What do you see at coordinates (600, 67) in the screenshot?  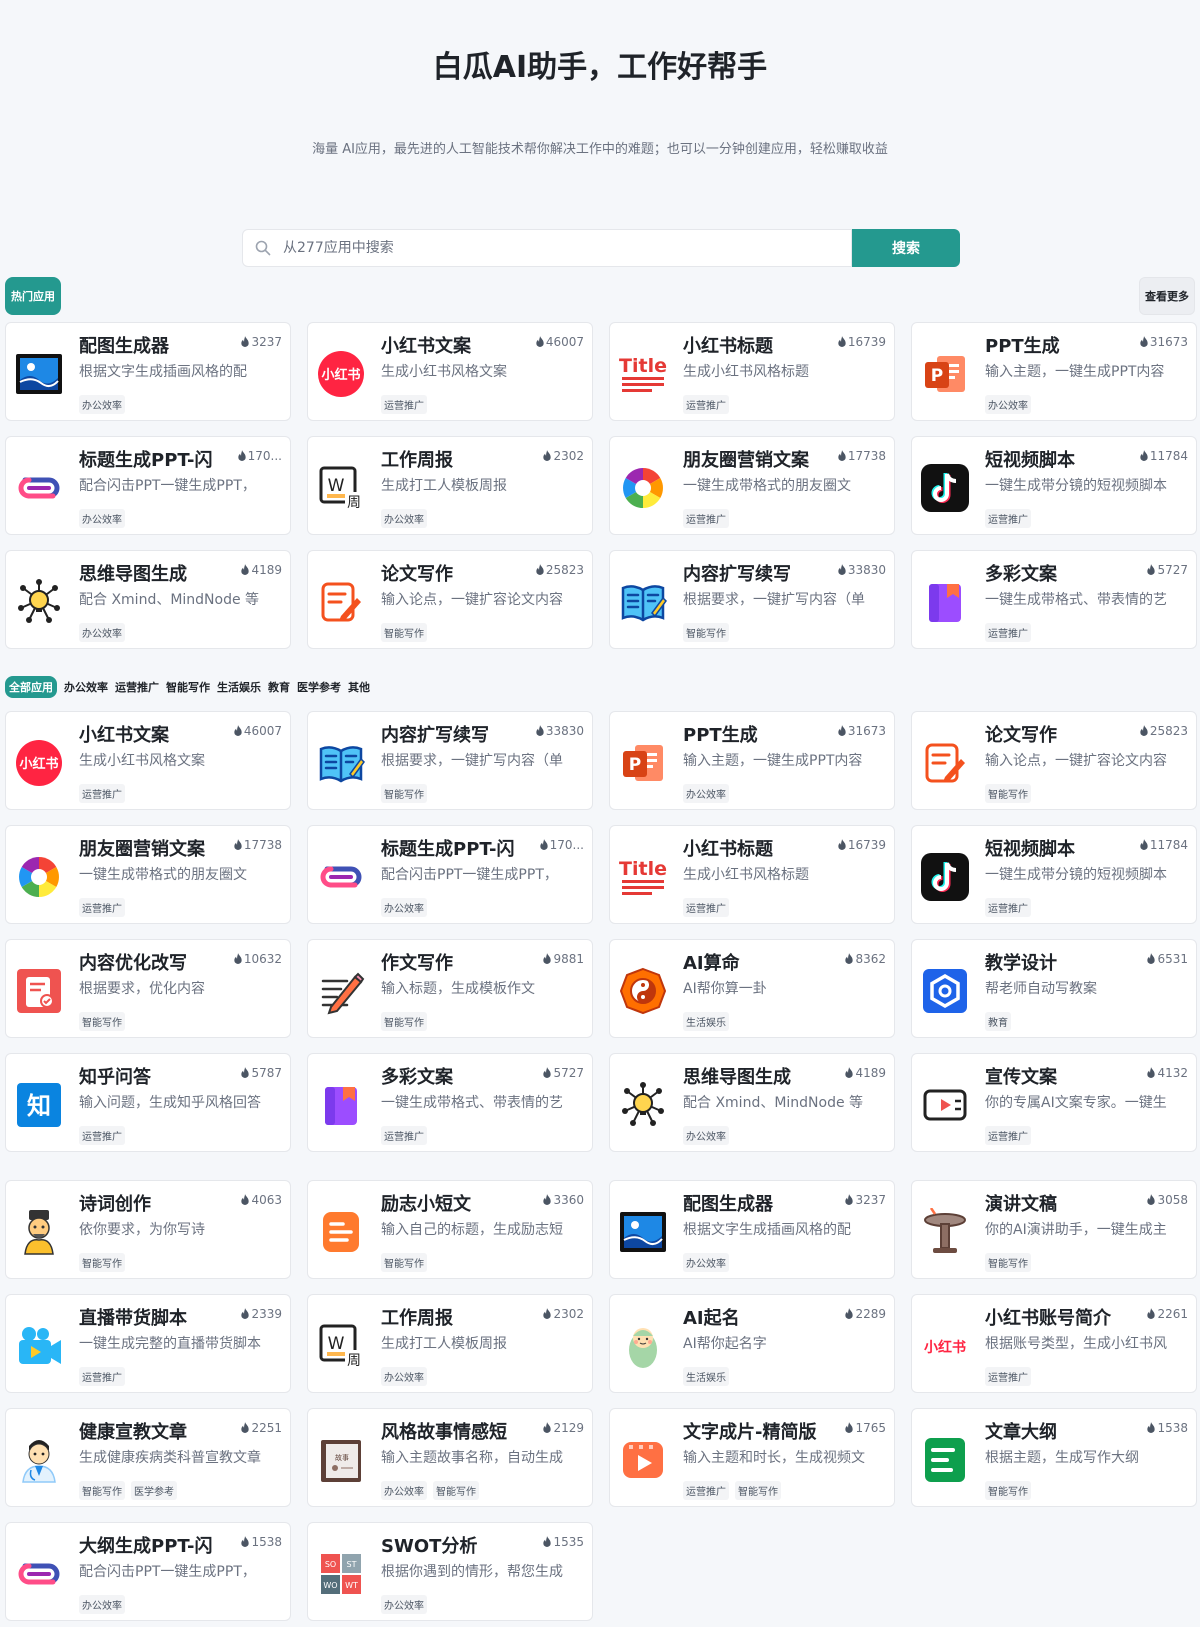 I see `page-title: 白瓜AI助手，工作好帮手` at bounding box center [600, 67].